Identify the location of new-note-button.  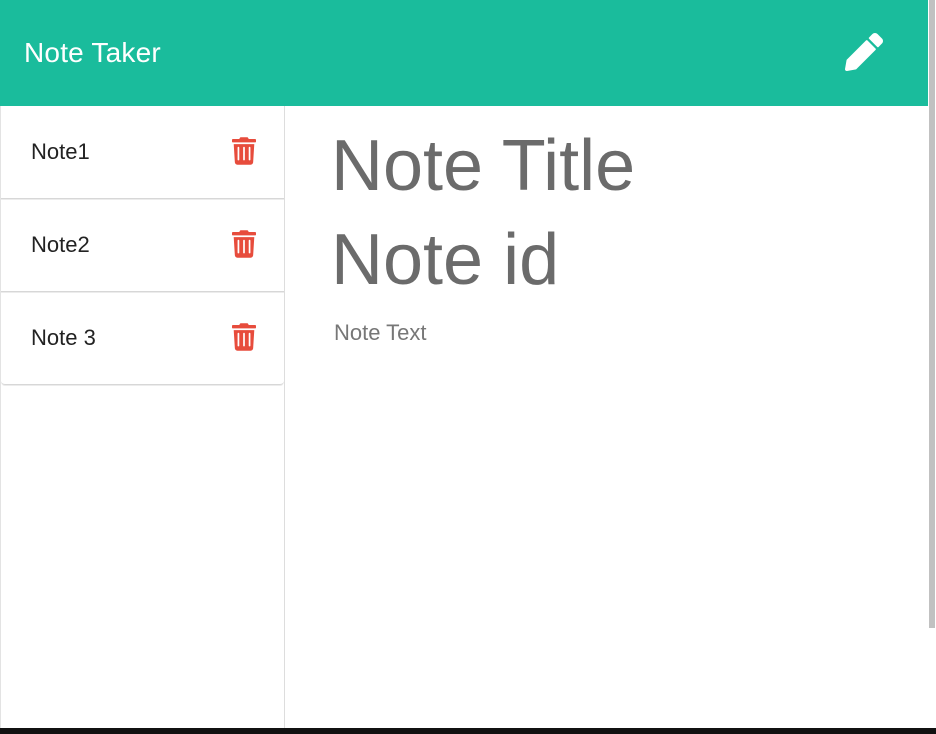
(864, 52).